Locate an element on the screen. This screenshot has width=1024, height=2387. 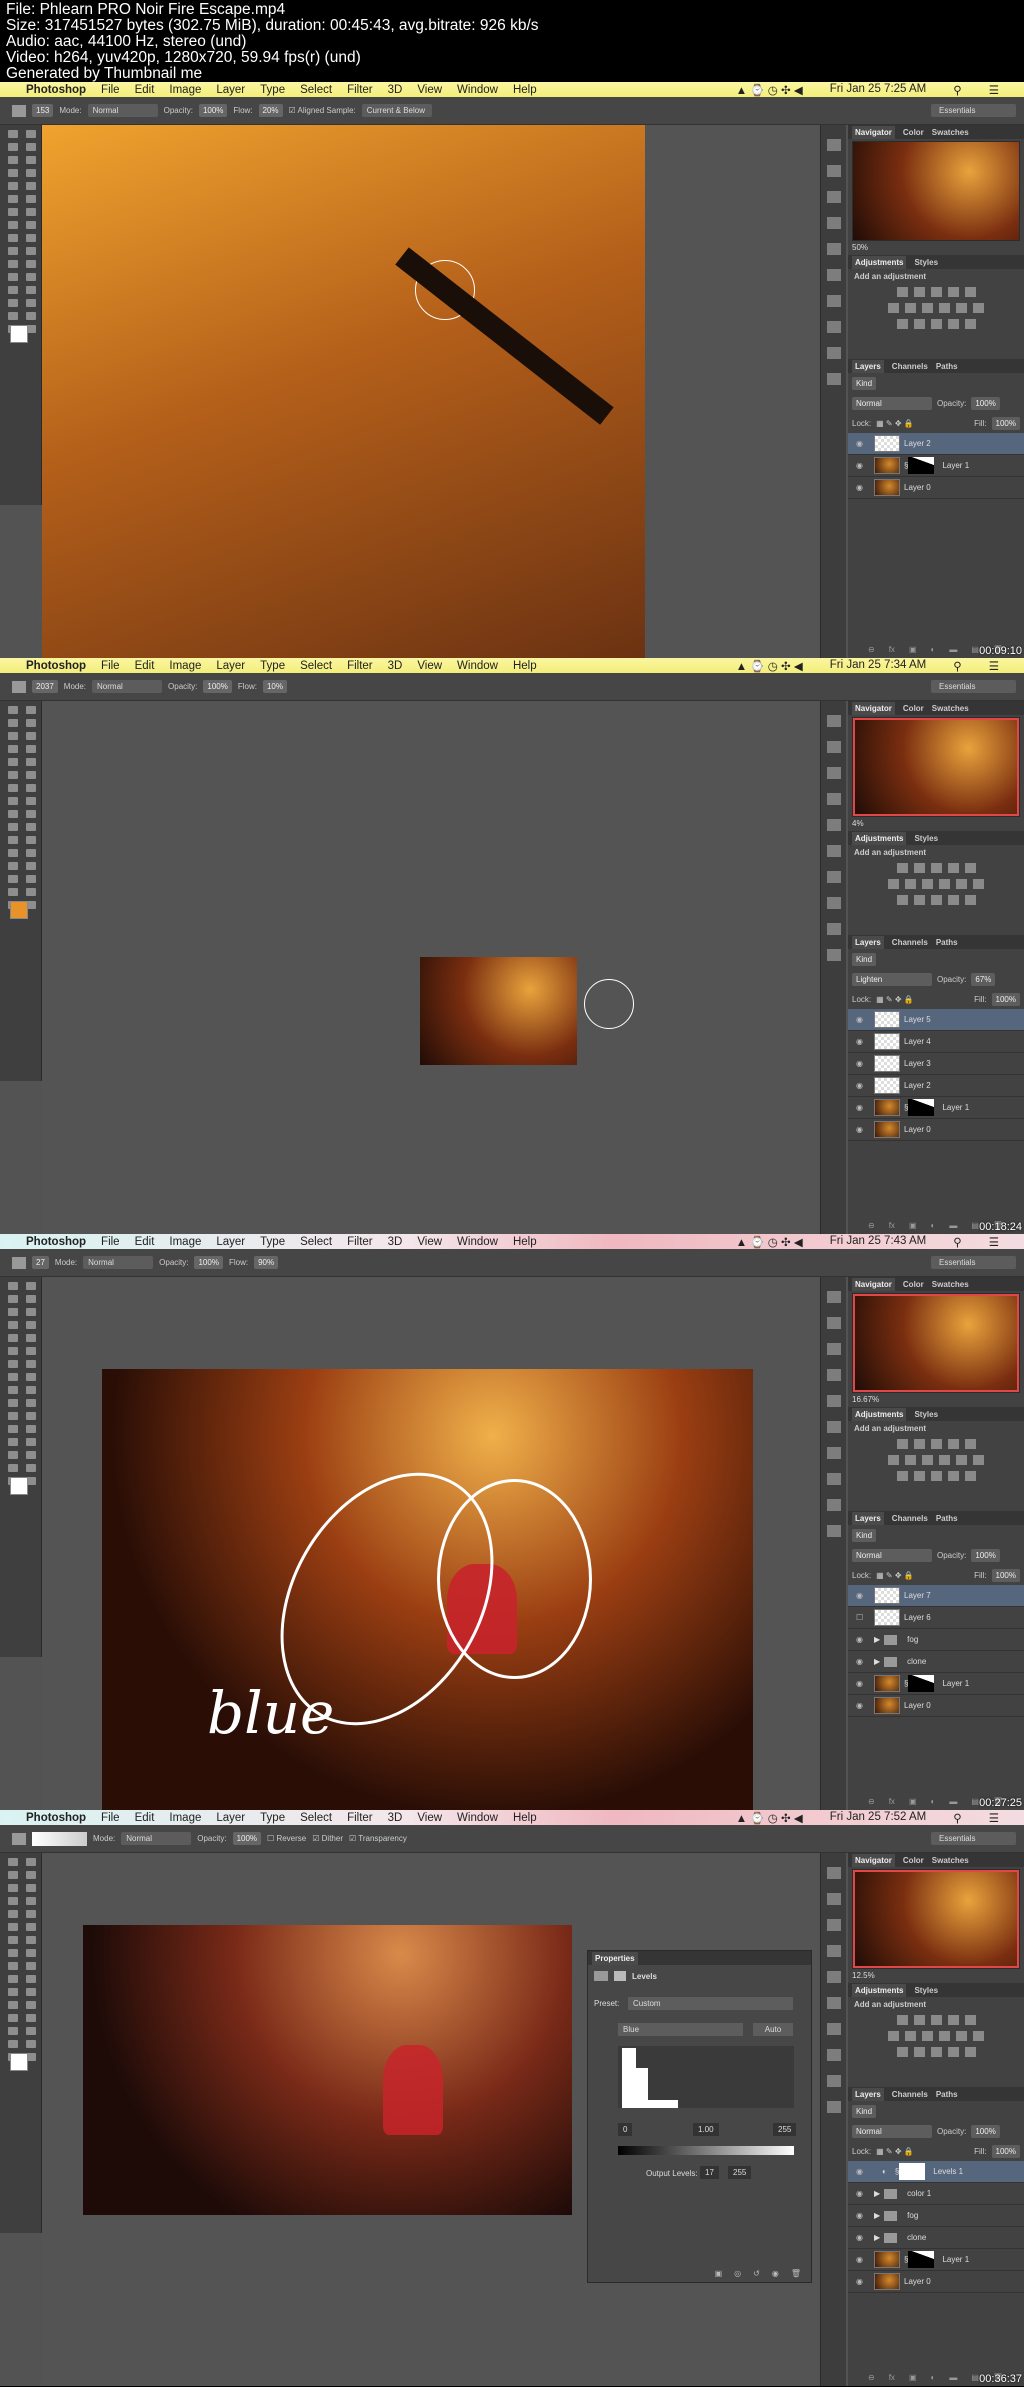
layer-row: ◉ ▶ color 1 is located at coordinates (936, 2194).